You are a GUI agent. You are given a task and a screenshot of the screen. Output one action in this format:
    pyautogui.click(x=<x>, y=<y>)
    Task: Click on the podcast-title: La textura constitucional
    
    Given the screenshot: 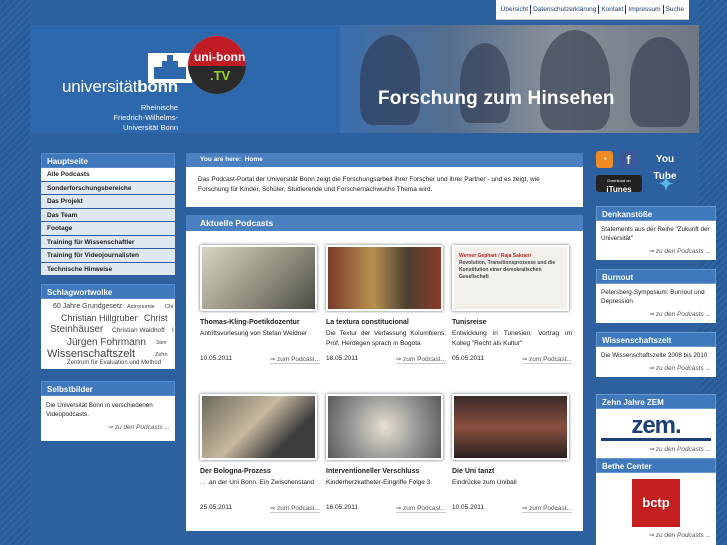 What is the action you would take?
    pyautogui.click(x=386, y=322)
    